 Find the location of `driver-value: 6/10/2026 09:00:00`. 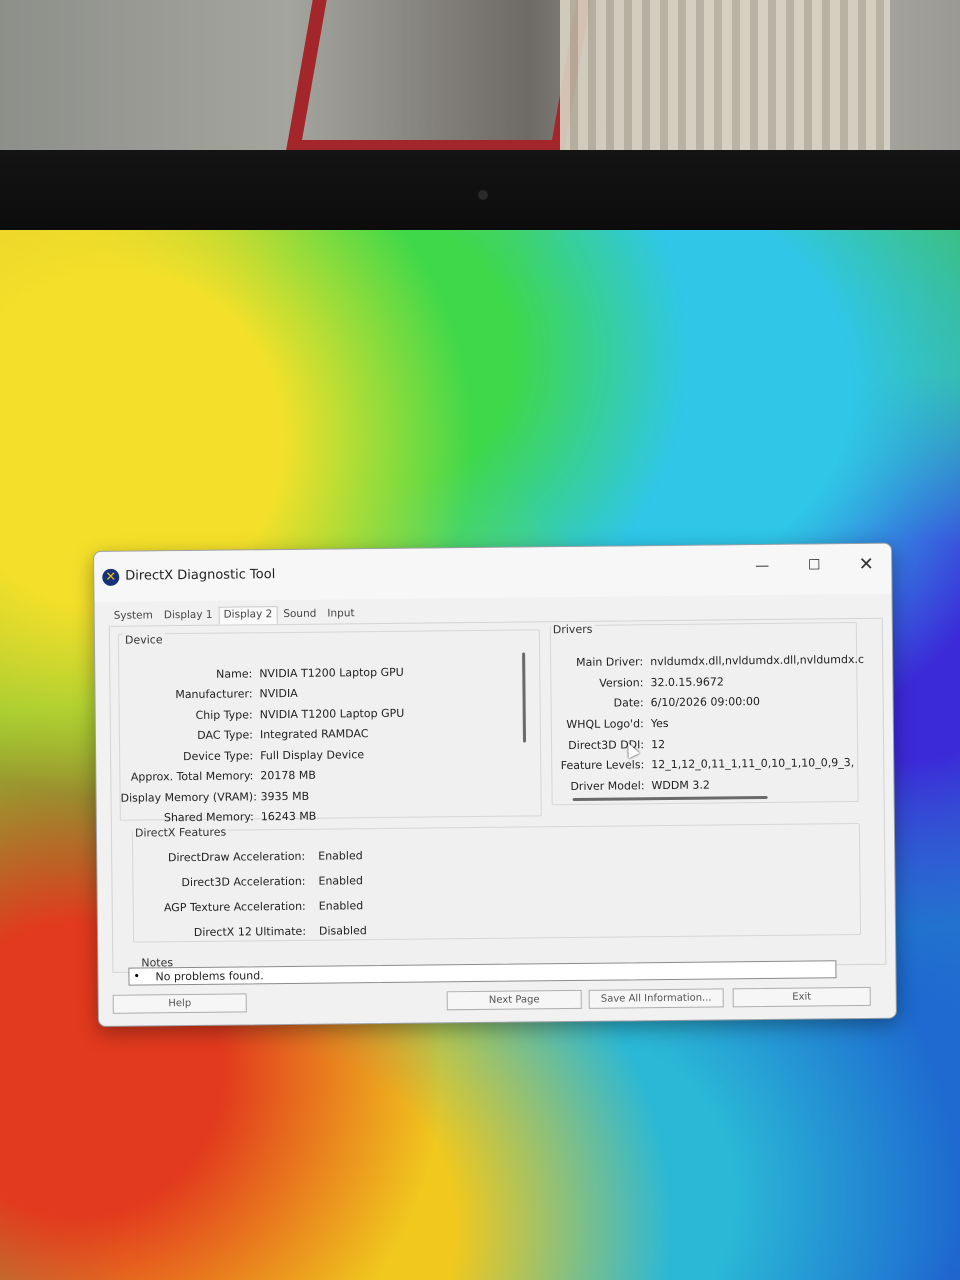

driver-value: 6/10/2026 09:00:00 is located at coordinates (705, 702).